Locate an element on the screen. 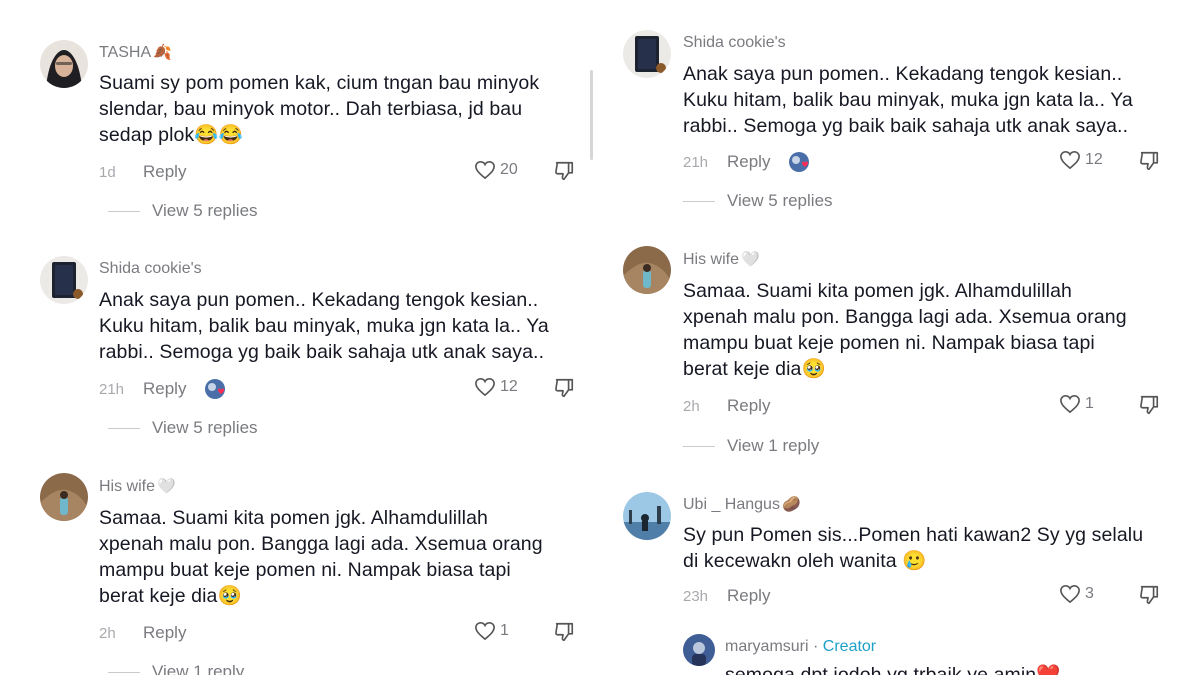  username: Ubi _ Hangus 🥔 is located at coordinates (742, 504).